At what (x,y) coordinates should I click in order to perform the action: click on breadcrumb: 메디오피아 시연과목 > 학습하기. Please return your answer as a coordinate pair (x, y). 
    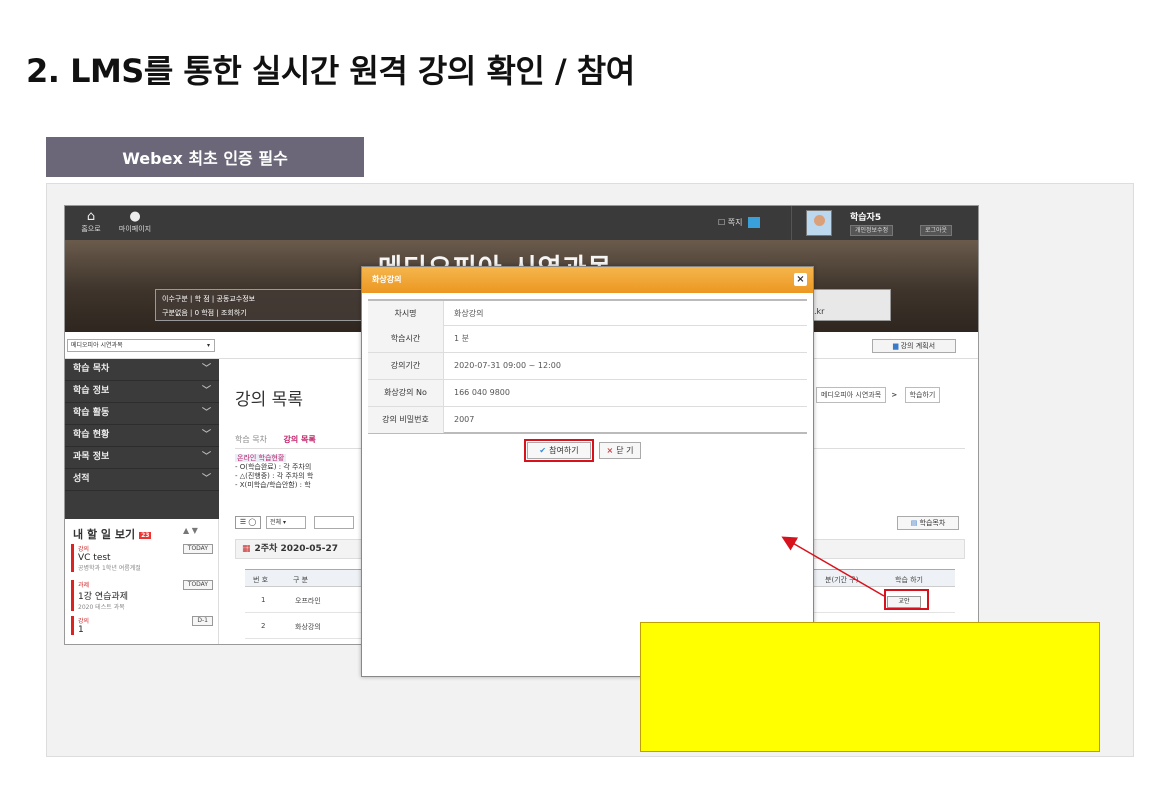
    Looking at the image, I should click on (877, 395).